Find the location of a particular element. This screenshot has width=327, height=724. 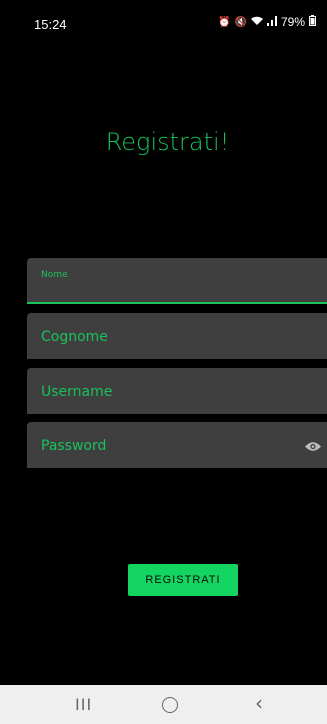

system-nav-bar: III ‹ is located at coordinates (163, 704).